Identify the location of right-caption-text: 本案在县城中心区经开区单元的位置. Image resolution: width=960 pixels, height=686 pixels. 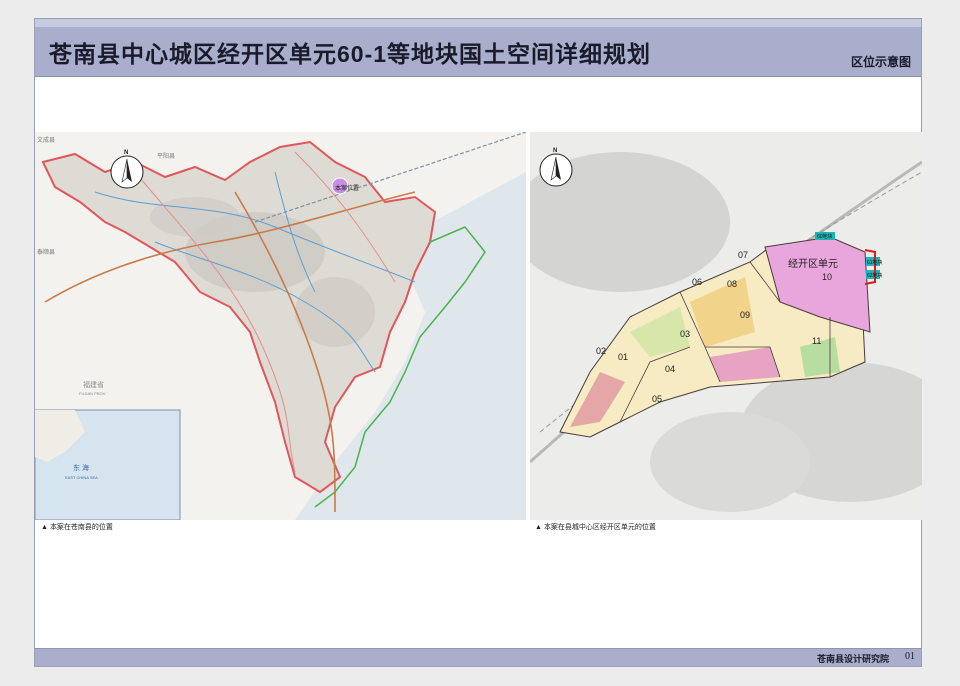
(599, 527).